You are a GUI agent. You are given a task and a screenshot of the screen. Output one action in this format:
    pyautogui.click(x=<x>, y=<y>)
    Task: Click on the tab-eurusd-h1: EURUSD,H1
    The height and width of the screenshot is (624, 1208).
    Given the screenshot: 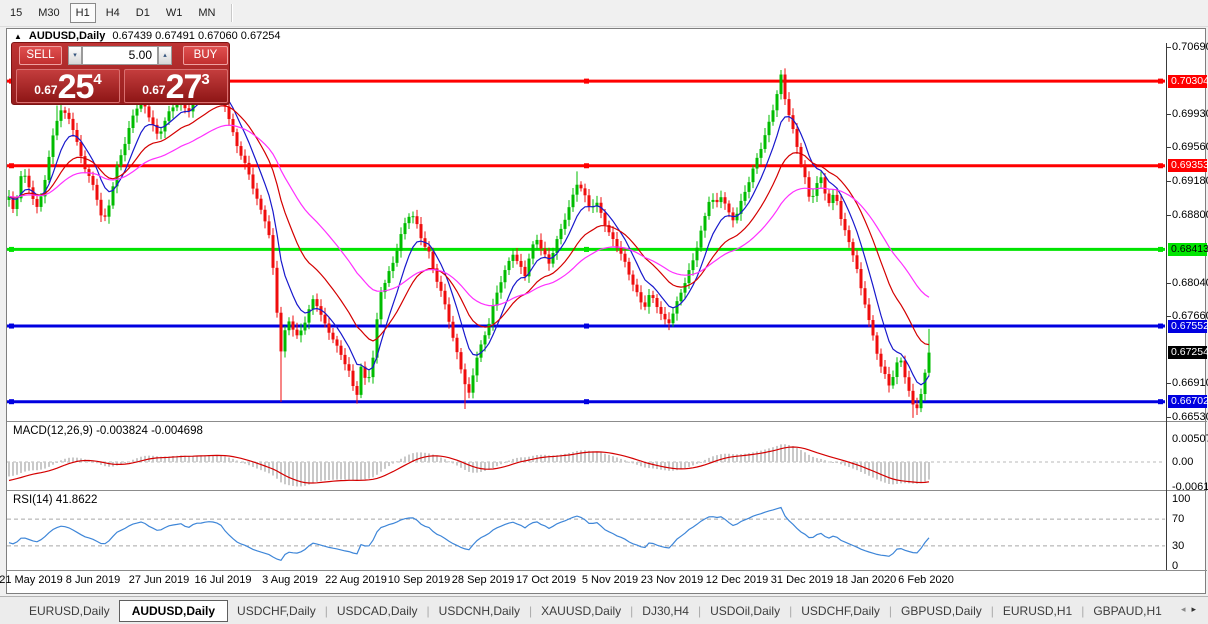 What is the action you would take?
    pyautogui.click(x=1037, y=611)
    